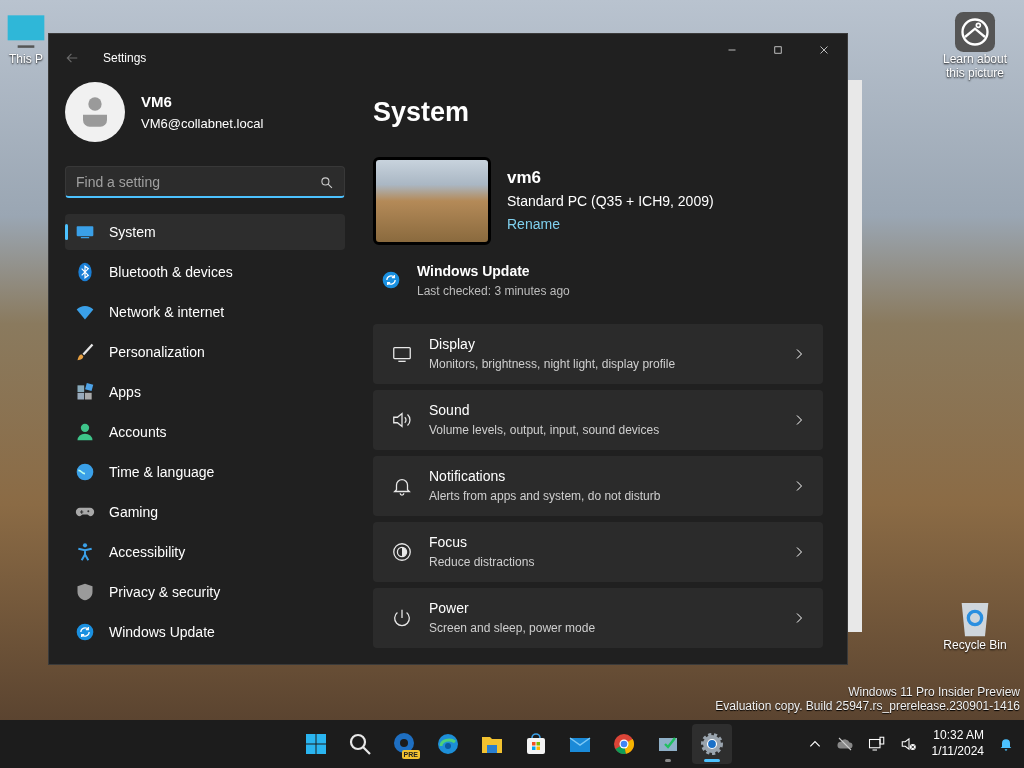 This screenshot has height=768, width=1024. I want to click on chrome-like-icon, so click(624, 744).